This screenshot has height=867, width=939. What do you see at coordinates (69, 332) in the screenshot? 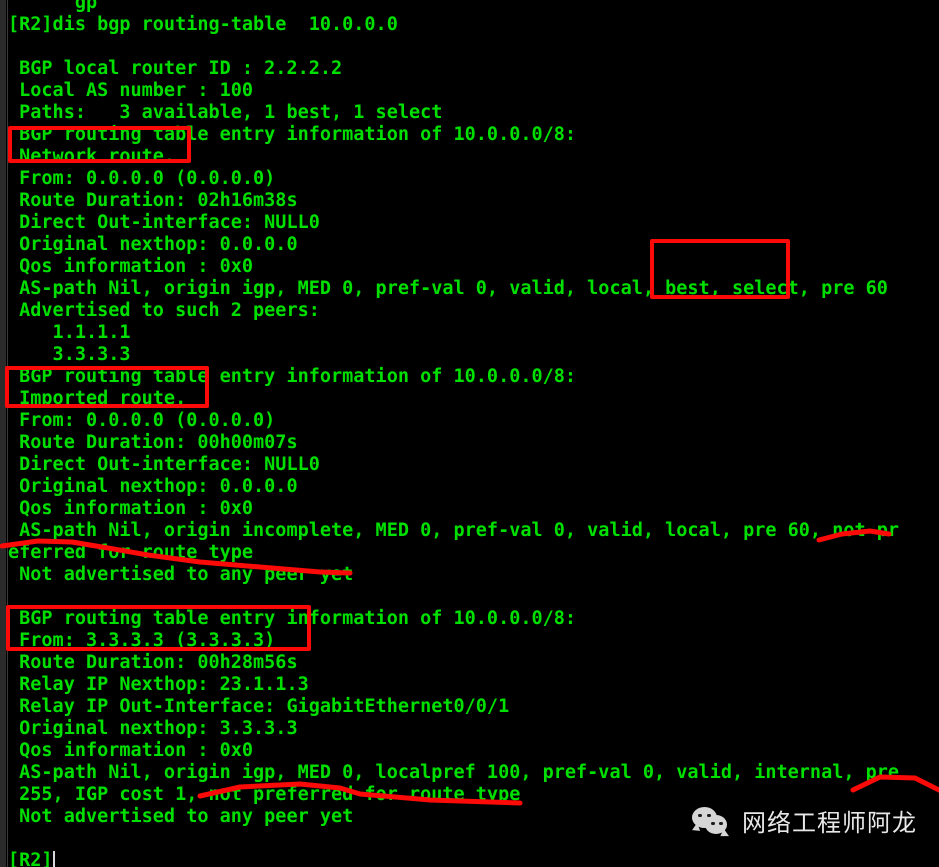
I see `terminal-line: 1.1.1.1` at bounding box center [69, 332].